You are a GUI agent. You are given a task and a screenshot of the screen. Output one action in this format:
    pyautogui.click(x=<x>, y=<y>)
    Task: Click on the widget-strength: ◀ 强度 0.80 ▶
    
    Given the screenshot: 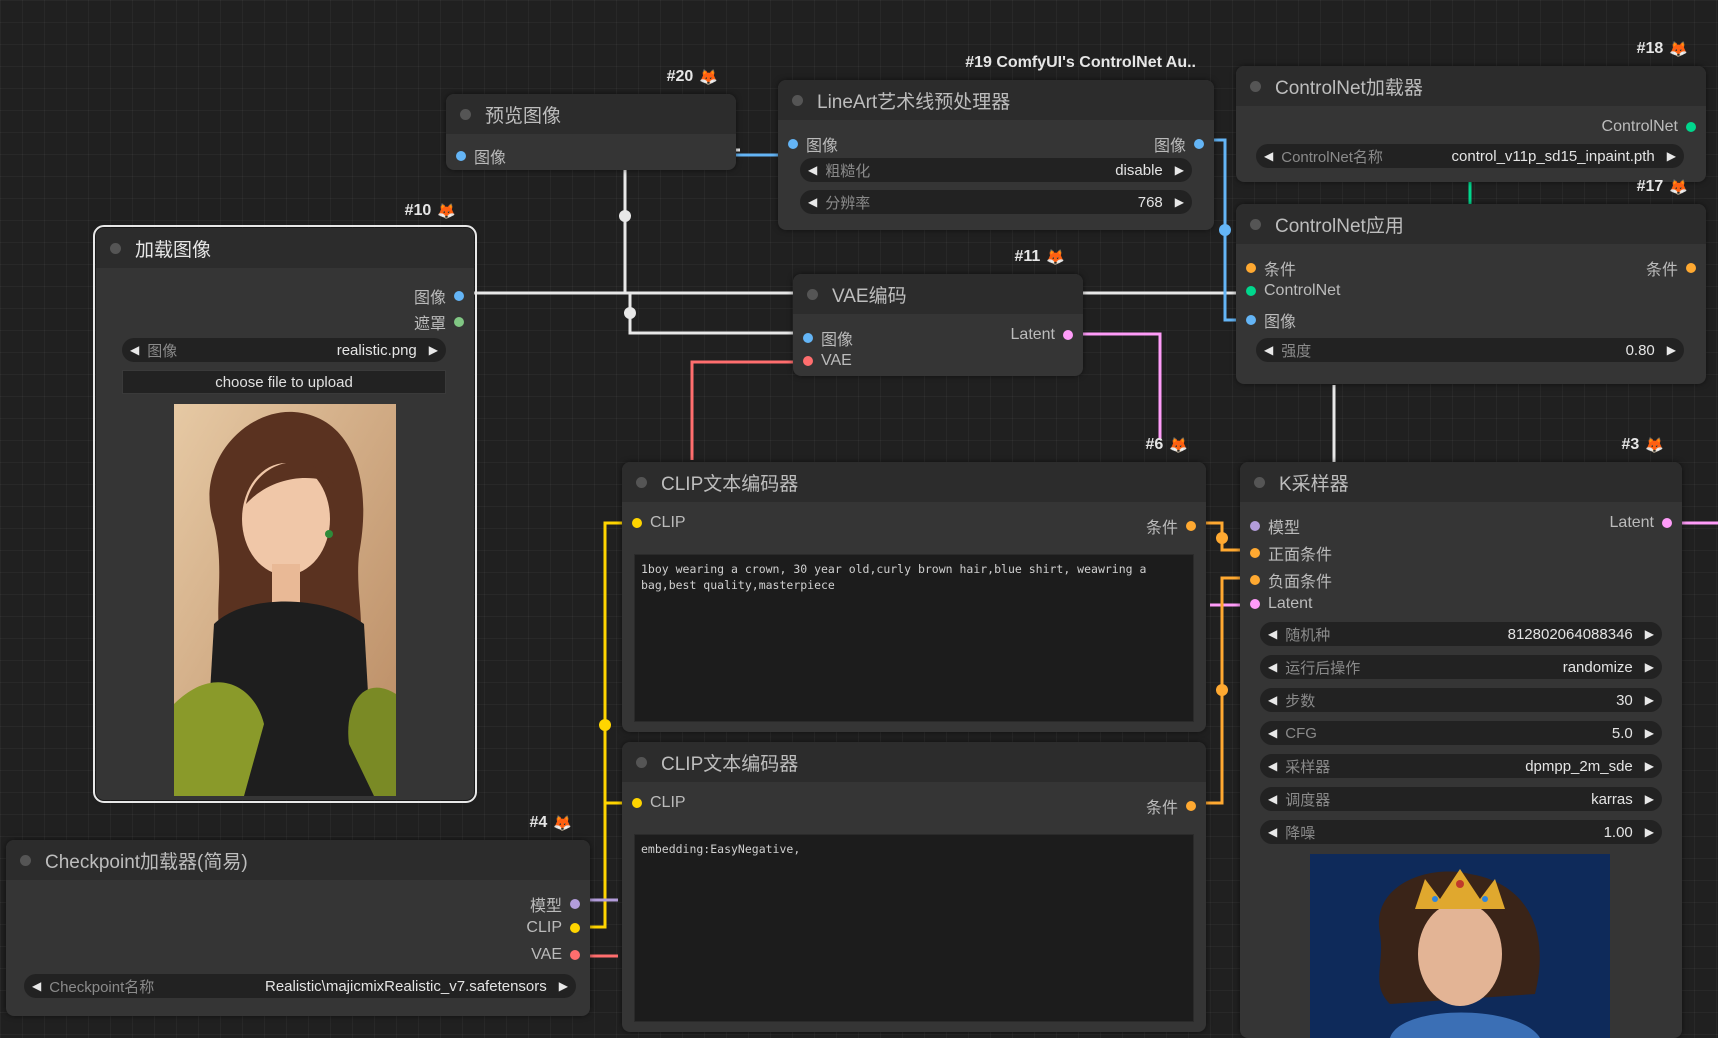 What is the action you would take?
    pyautogui.click(x=1470, y=350)
    